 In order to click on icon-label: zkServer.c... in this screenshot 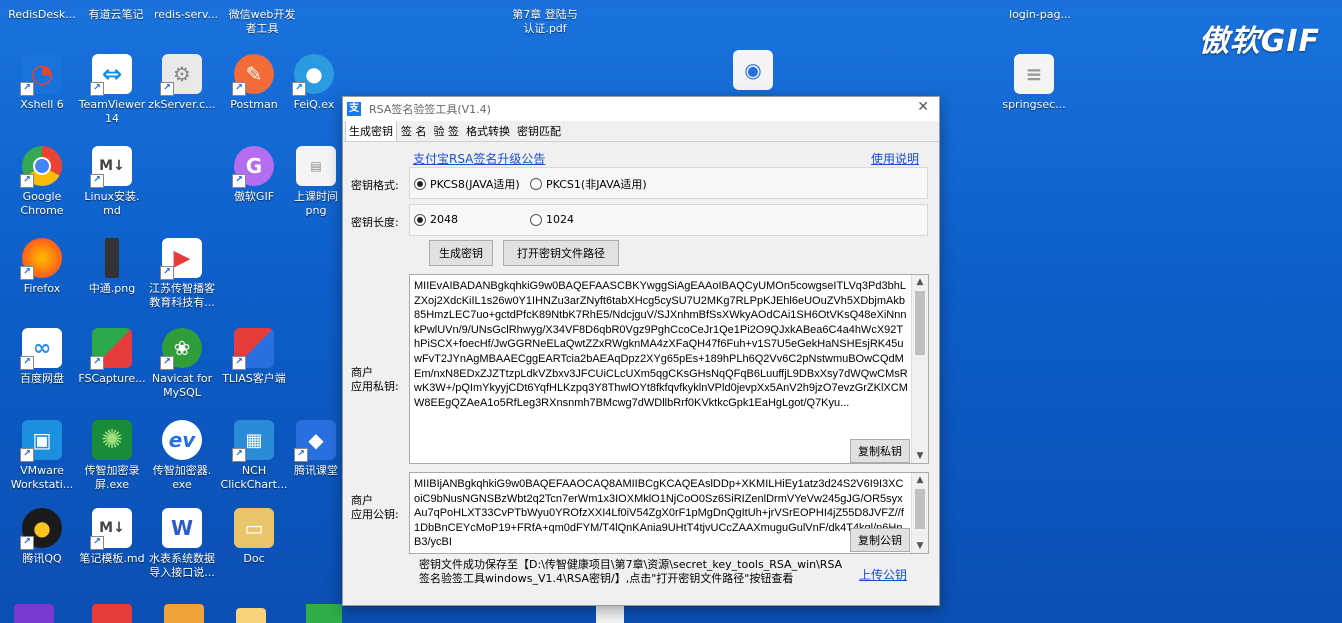, I will do `click(182, 104)`.